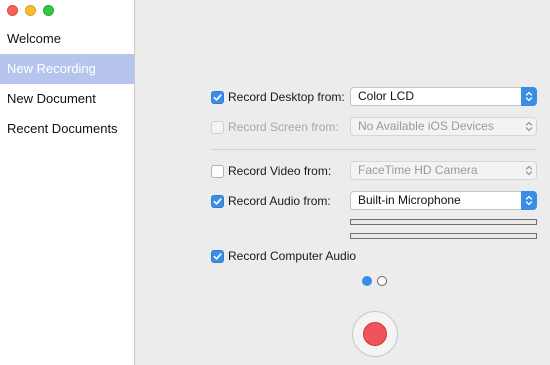  Describe the element at coordinates (374, 281) in the screenshot. I see `page-indicator` at that location.